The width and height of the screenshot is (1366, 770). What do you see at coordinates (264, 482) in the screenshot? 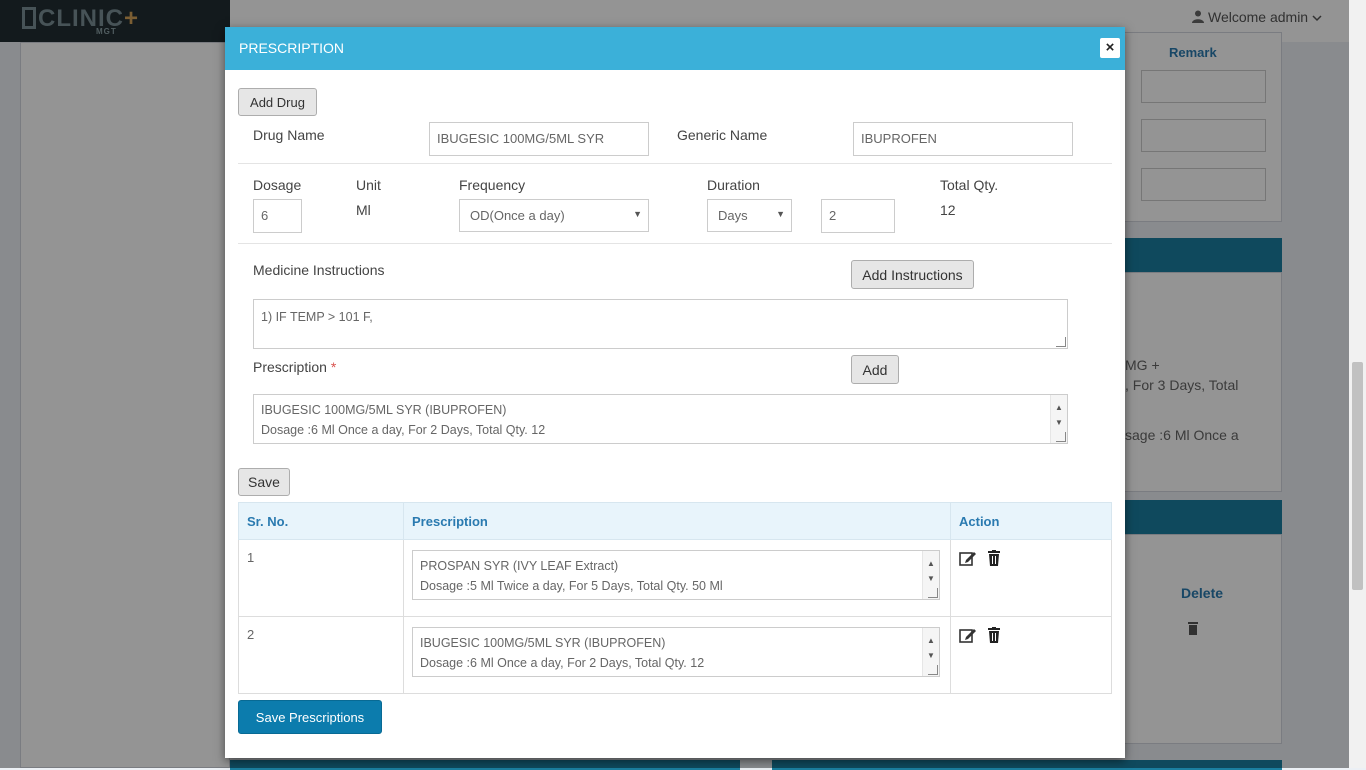
I see `save-button: Save` at bounding box center [264, 482].